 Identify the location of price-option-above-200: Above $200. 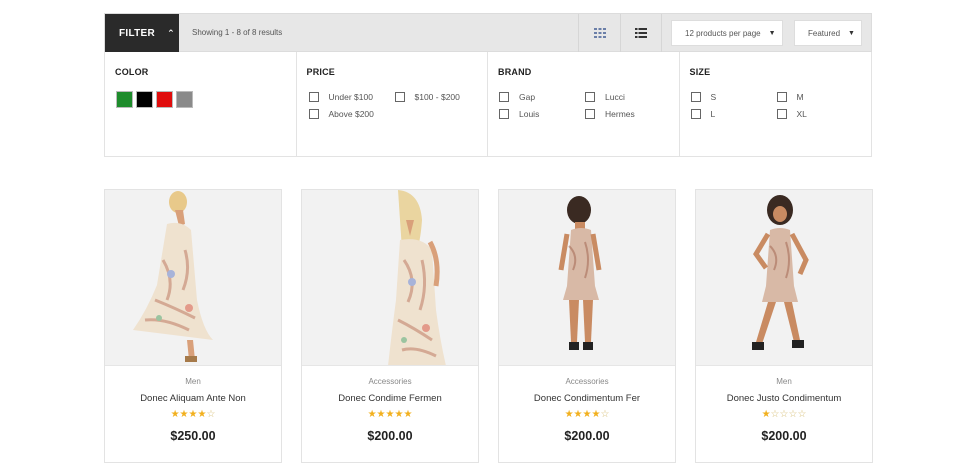
(341, 114).